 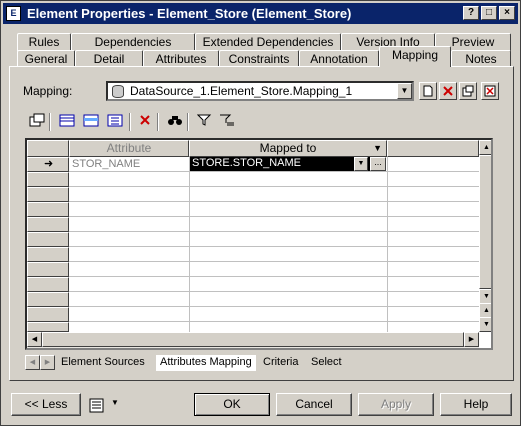 I want to click on filter-button, so click(x=205, y=122).